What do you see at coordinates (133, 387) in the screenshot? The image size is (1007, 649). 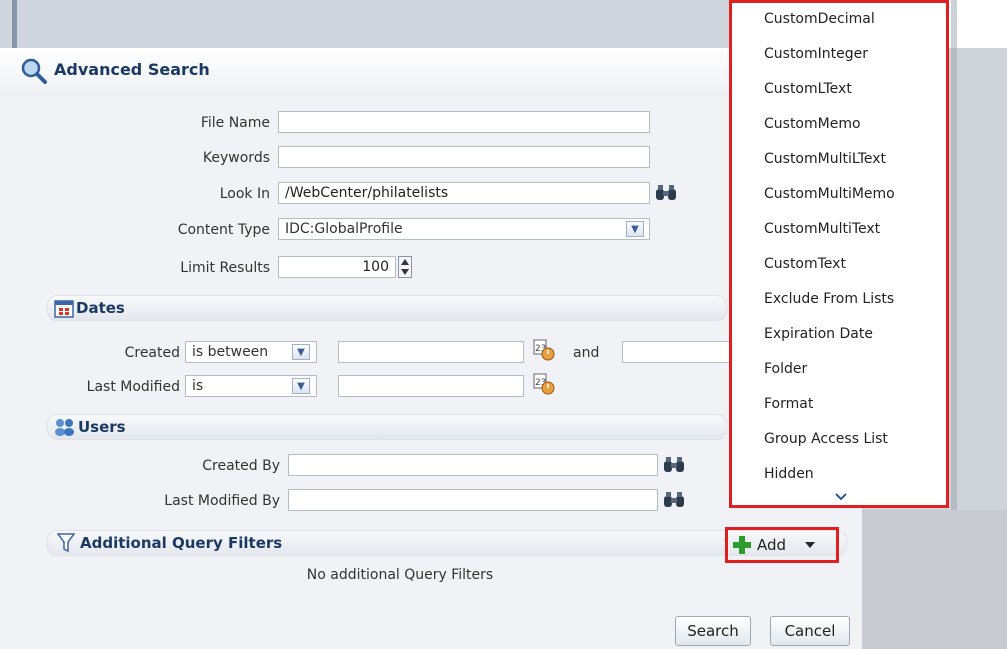 I see `last-modified-label: Last Modified` at bounding box center [133, 387].